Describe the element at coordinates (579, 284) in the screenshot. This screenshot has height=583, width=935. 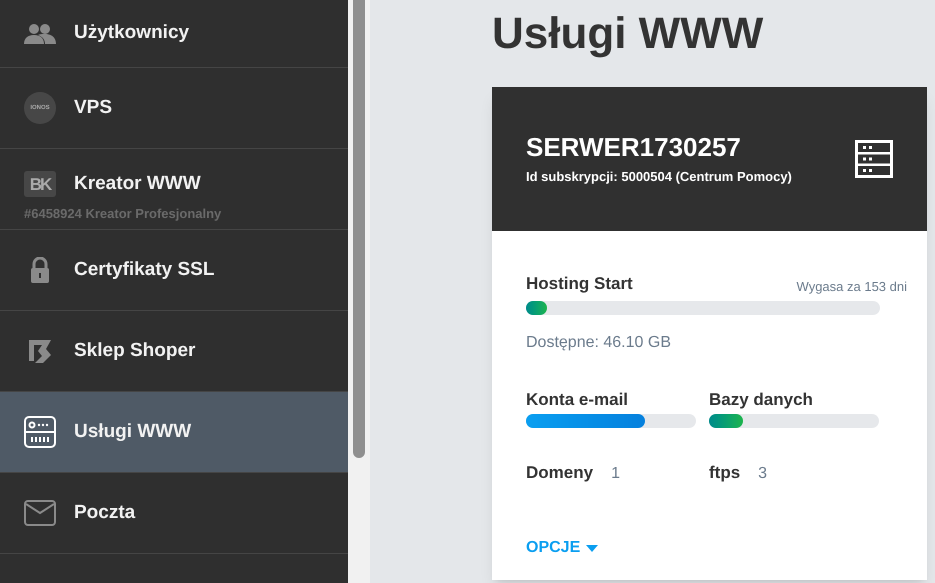
I see `plan-name: Hosting Start` at that location.